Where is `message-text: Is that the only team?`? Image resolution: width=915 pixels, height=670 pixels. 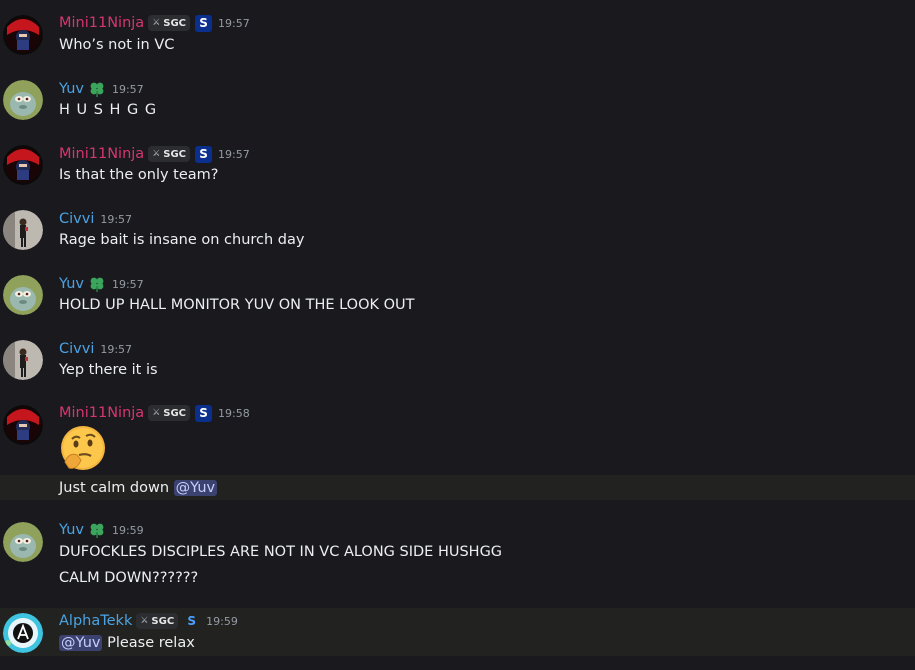 message-text: Is that the only team? is located at coordinates (139, 175).